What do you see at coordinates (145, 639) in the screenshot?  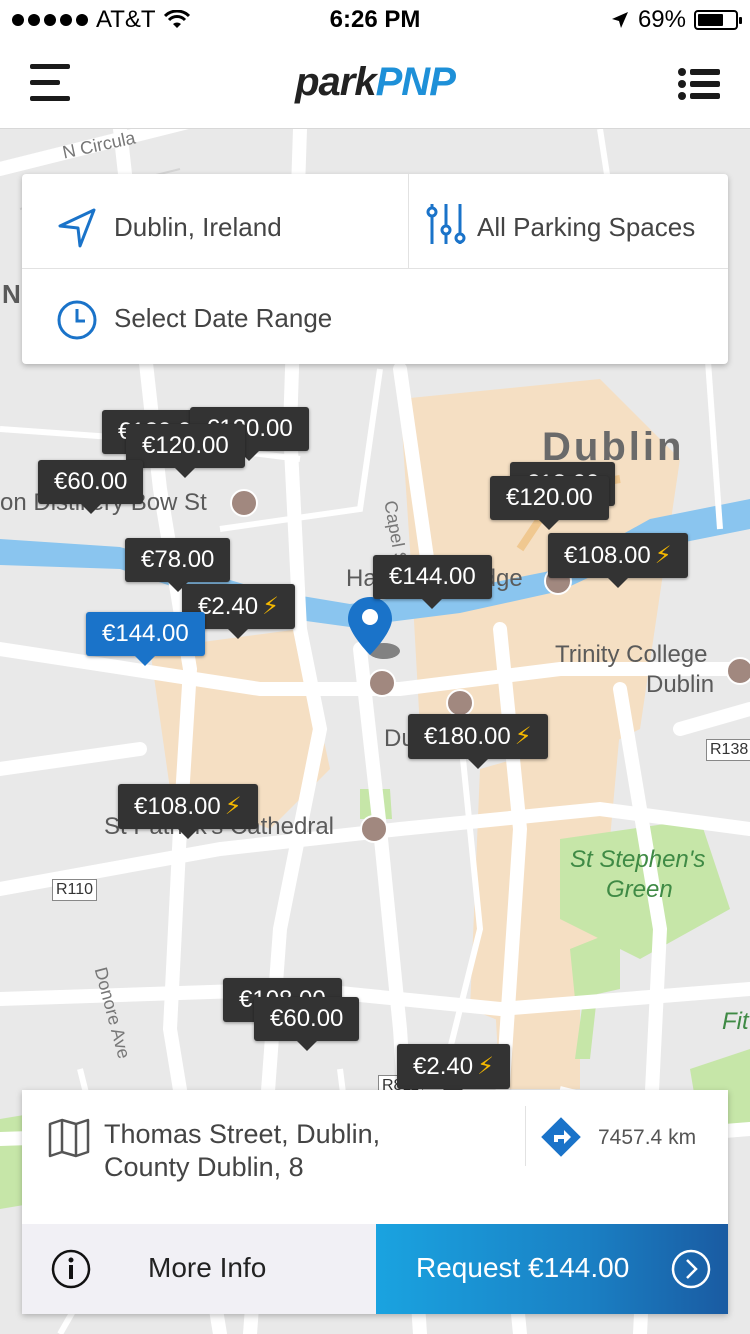 I see `price-marker-selected: €144.00` at bounding box center [145, 639].